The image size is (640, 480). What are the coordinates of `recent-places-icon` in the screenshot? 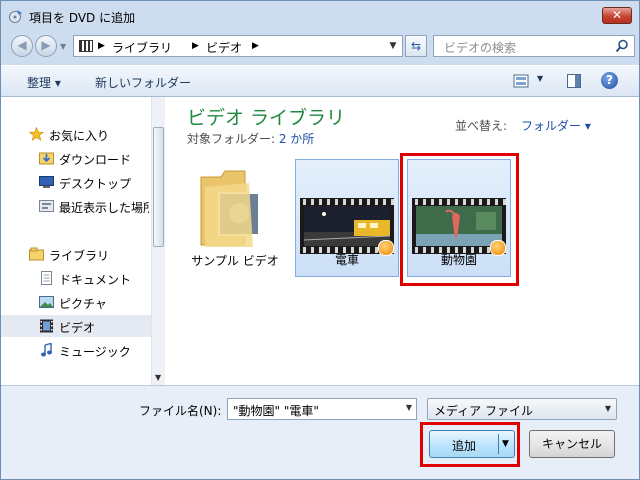 It's located at (46, 206).